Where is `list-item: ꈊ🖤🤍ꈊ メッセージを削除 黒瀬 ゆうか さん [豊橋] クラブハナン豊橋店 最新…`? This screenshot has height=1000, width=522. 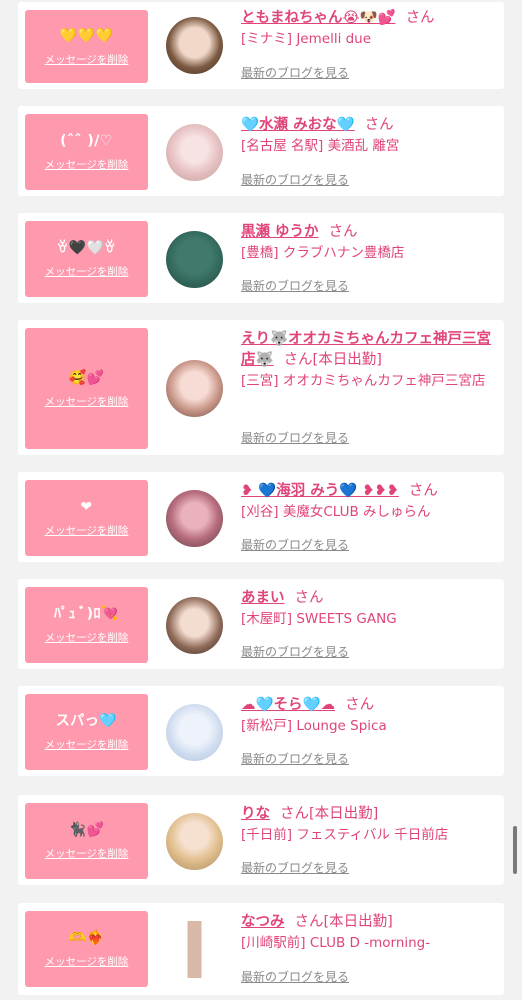 list-item: ꈊ🖤🤍ꈊ メッセージを削除 黒瀬 ゆうか さん [豊橋] クラブハナン豊橋店 最新… is located at coordinates (261, 258).